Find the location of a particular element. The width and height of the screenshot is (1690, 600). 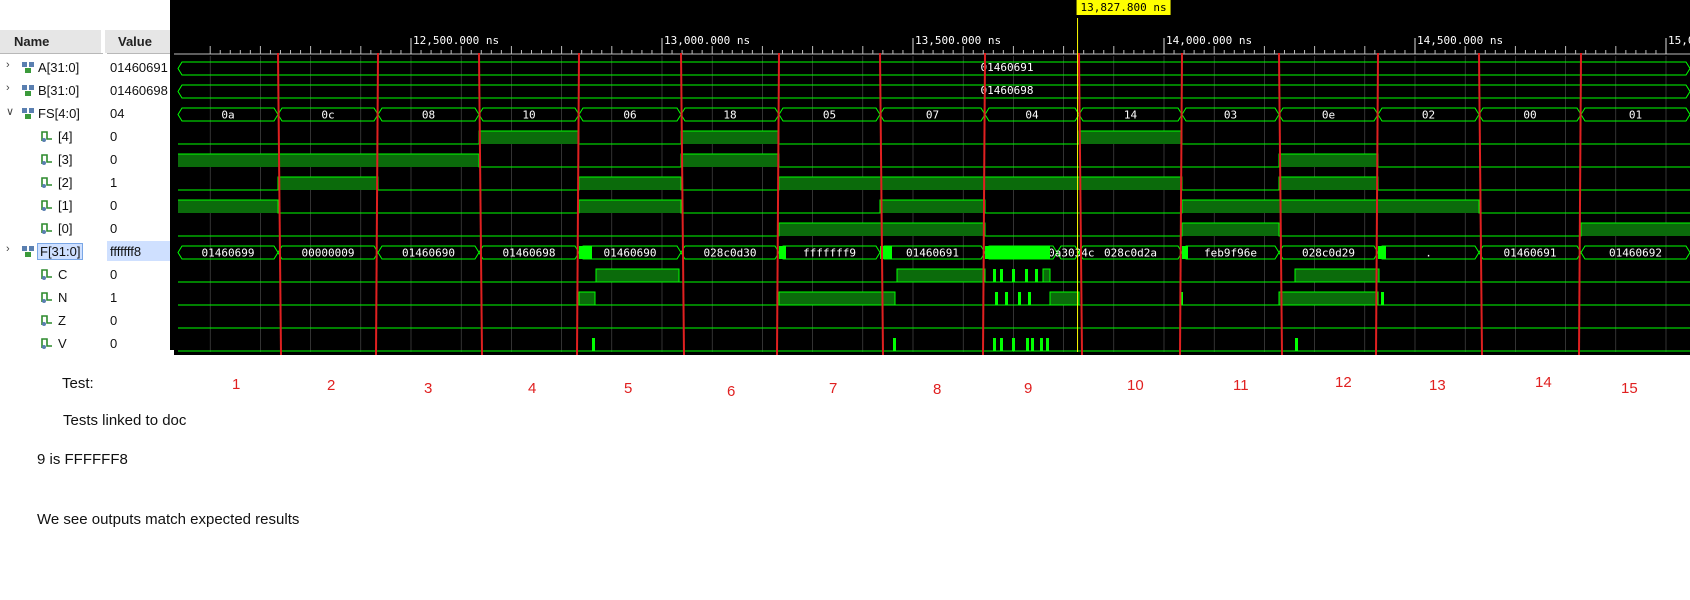

test-number: 11 is located at coordinates (1241, 385).